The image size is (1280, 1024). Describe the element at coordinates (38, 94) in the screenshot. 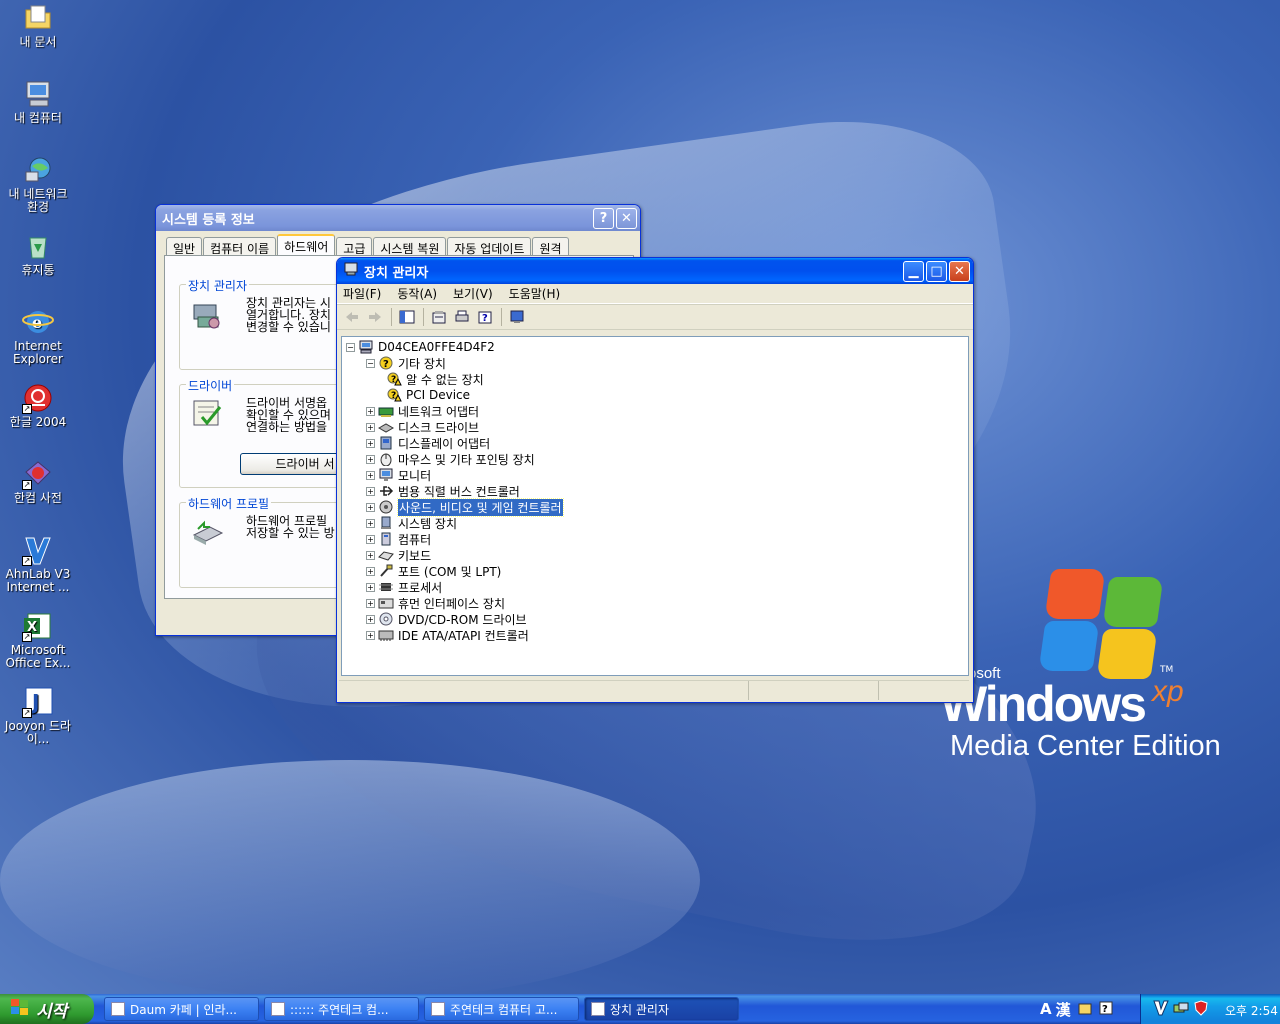

I see `my-computer-icon` at that location.